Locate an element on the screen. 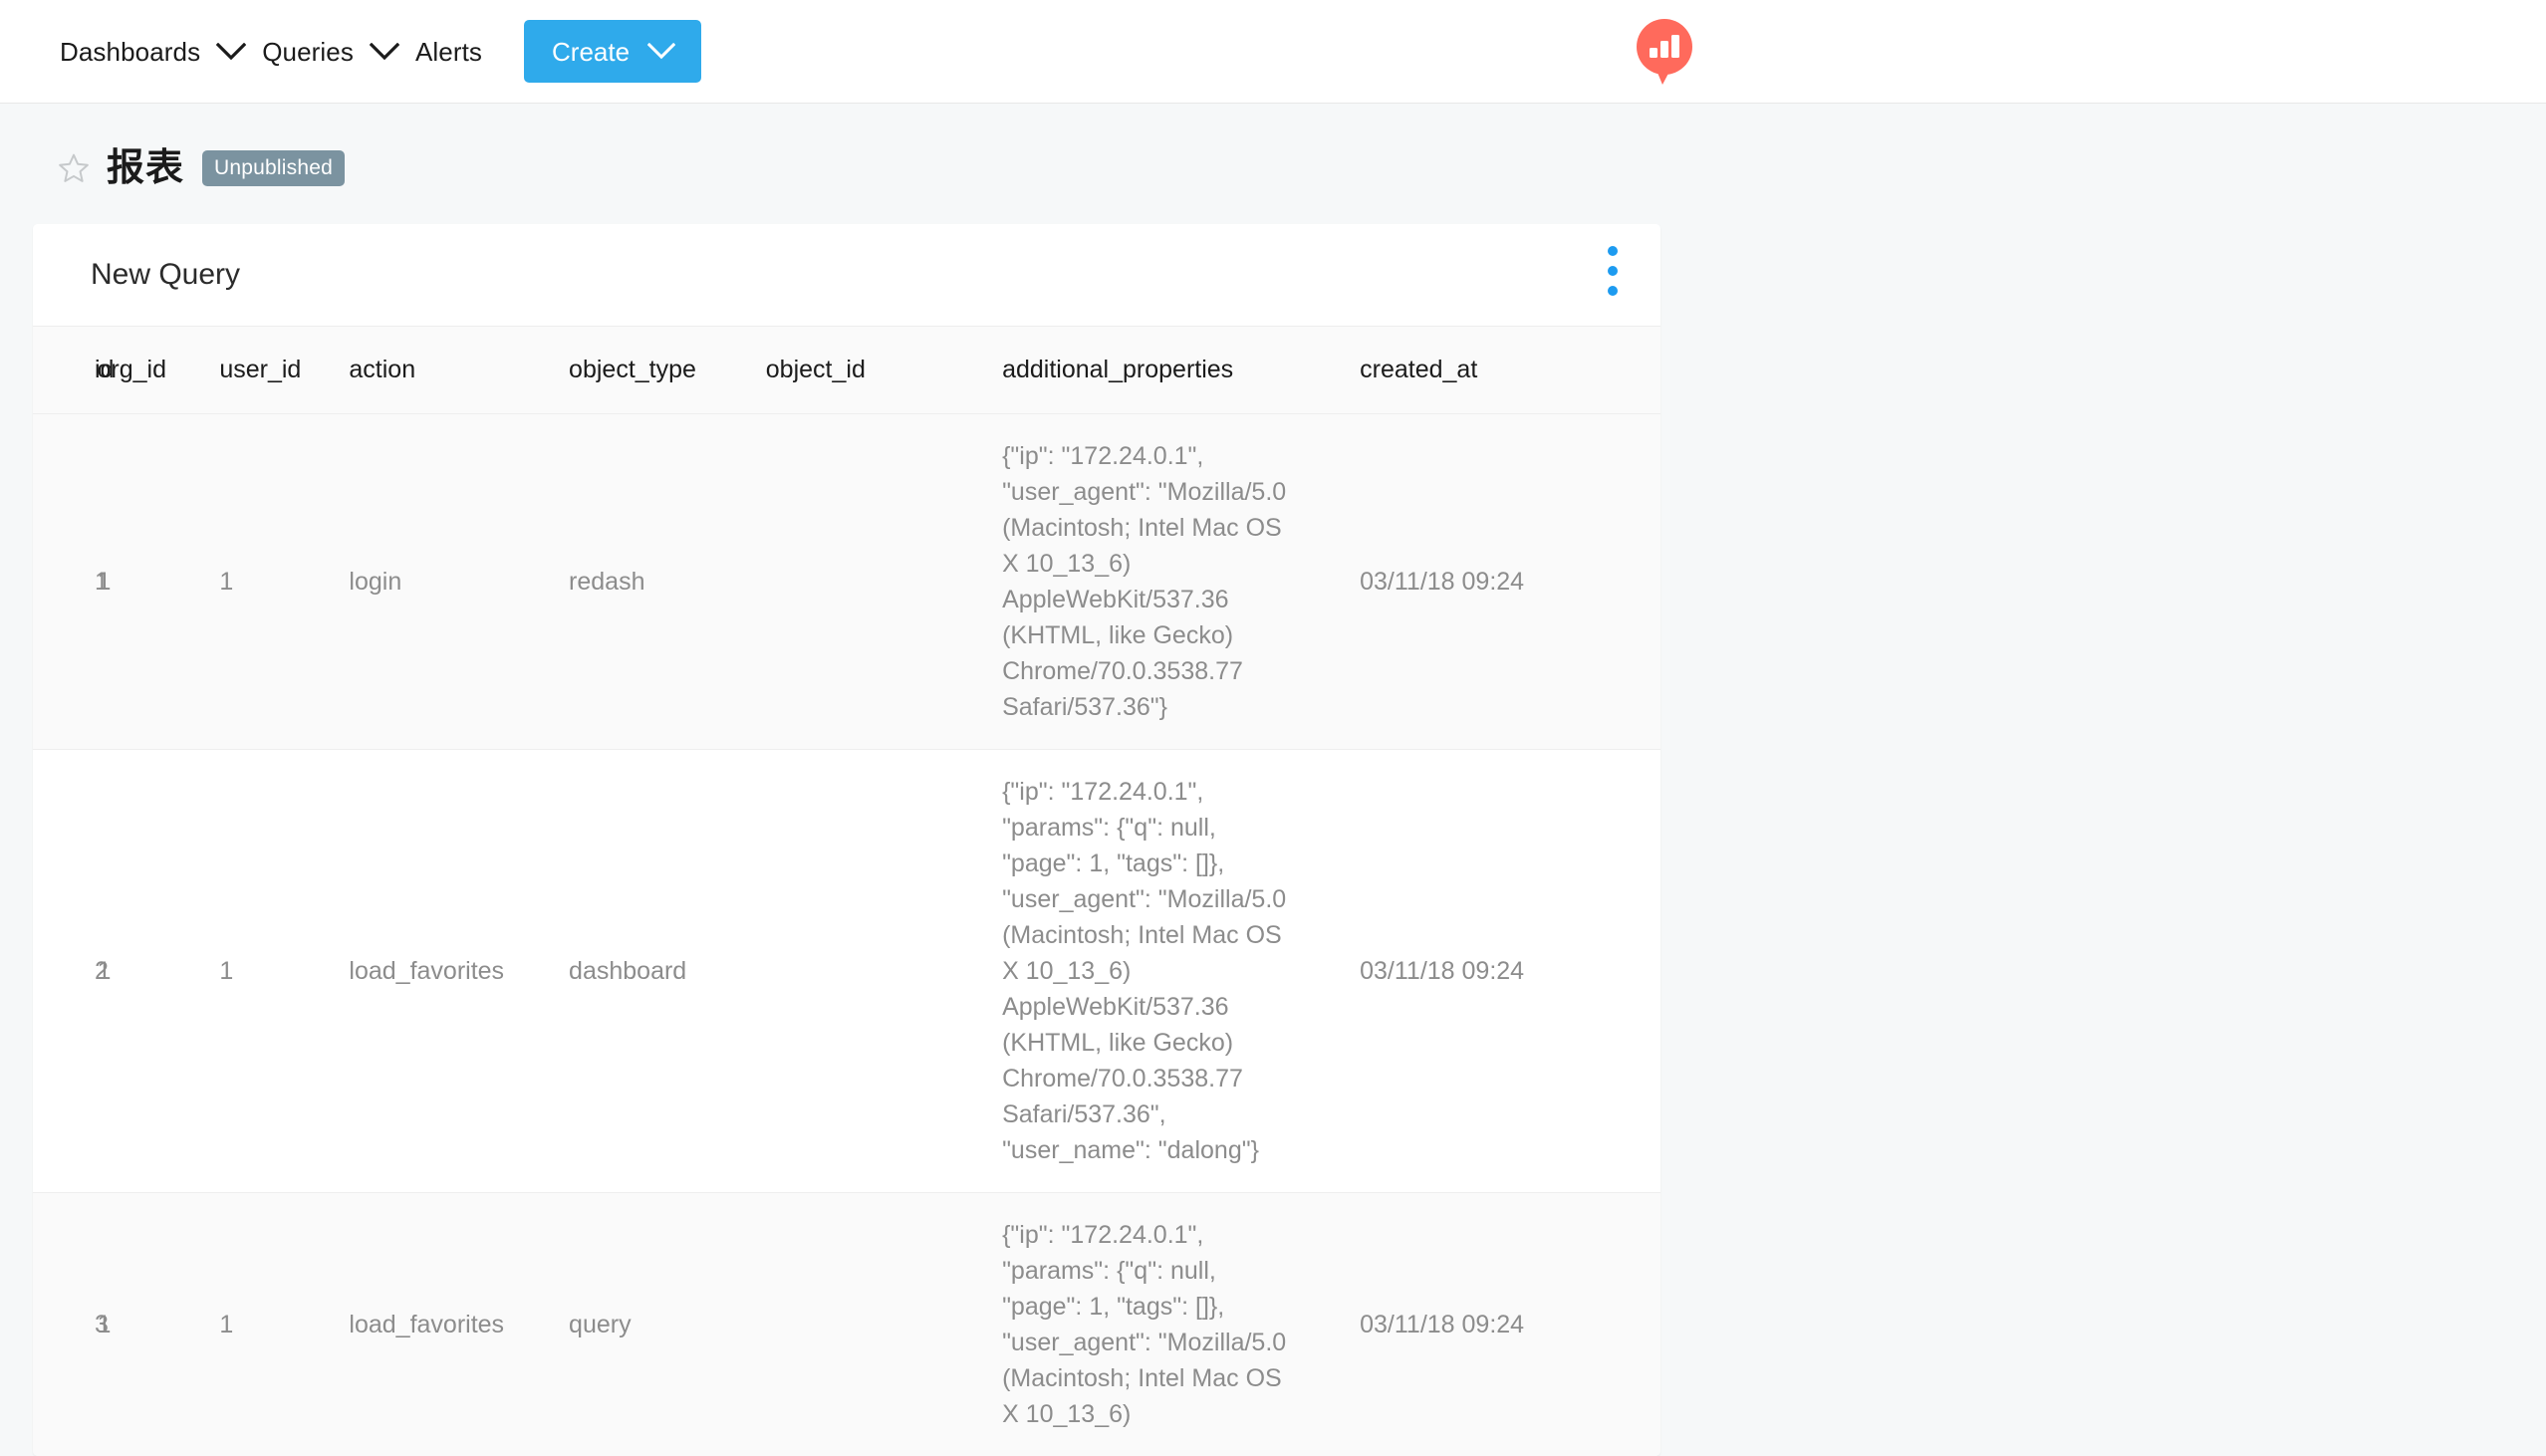 This screenshot has width=2546, height=1456. cell-id: 1 is located at coordinates (65, 582).